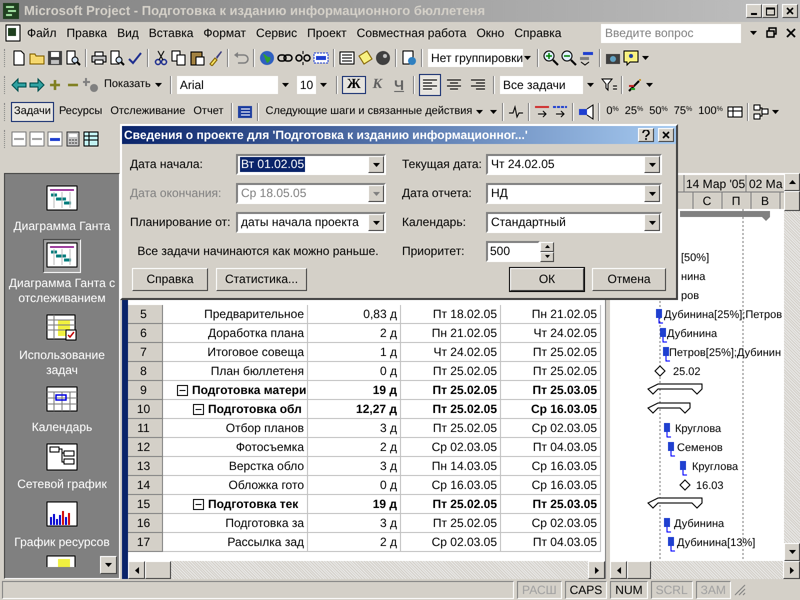 This screenshot has height=600, width=800. What do you see at coordinates (327, 33) in the screenshot?
I see `menu-item: Проект` at bounding box center [327, 33].